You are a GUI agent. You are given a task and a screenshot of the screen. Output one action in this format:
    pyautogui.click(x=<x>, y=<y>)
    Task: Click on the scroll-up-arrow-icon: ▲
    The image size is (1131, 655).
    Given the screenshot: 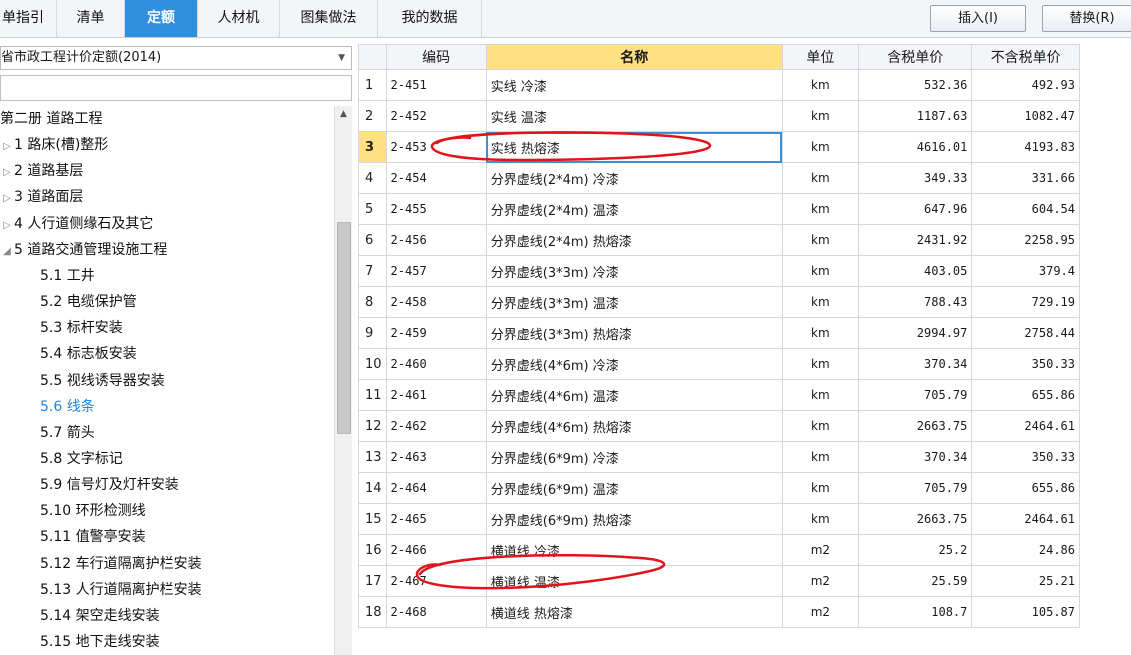 What is the action you would take?
    pyautogui.click(x=343, y=114)
    